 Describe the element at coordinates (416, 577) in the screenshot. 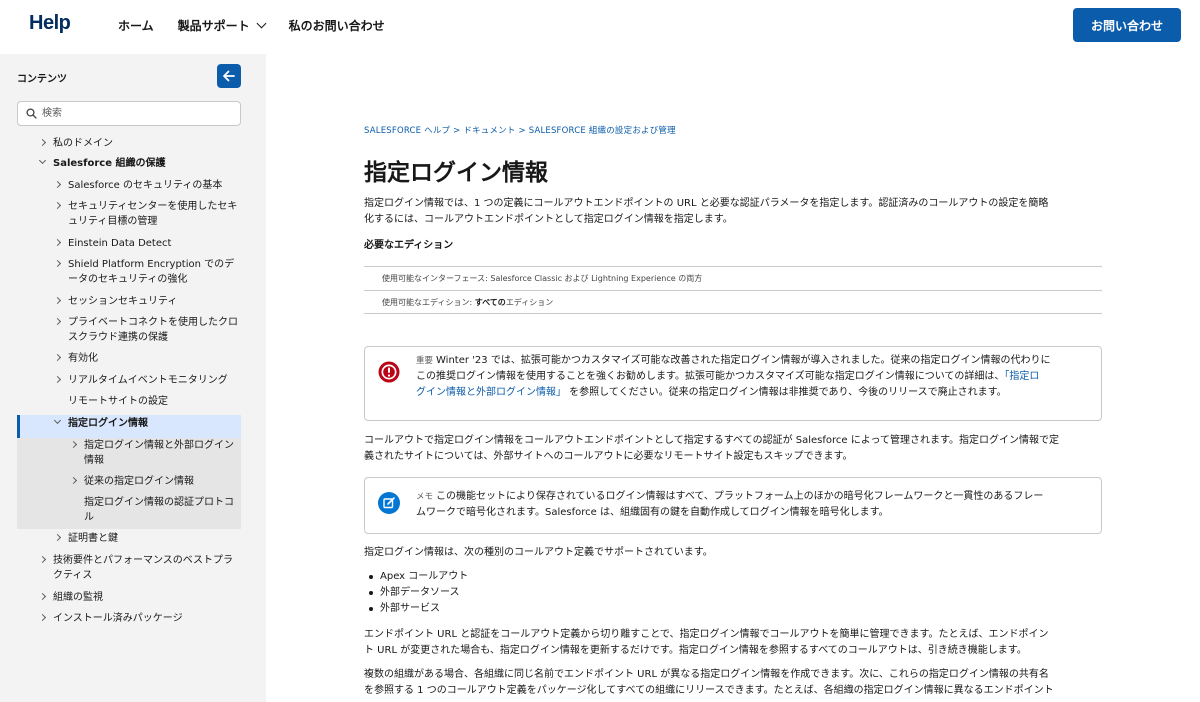

I see `list-item: Apex コールアウト` at that location.